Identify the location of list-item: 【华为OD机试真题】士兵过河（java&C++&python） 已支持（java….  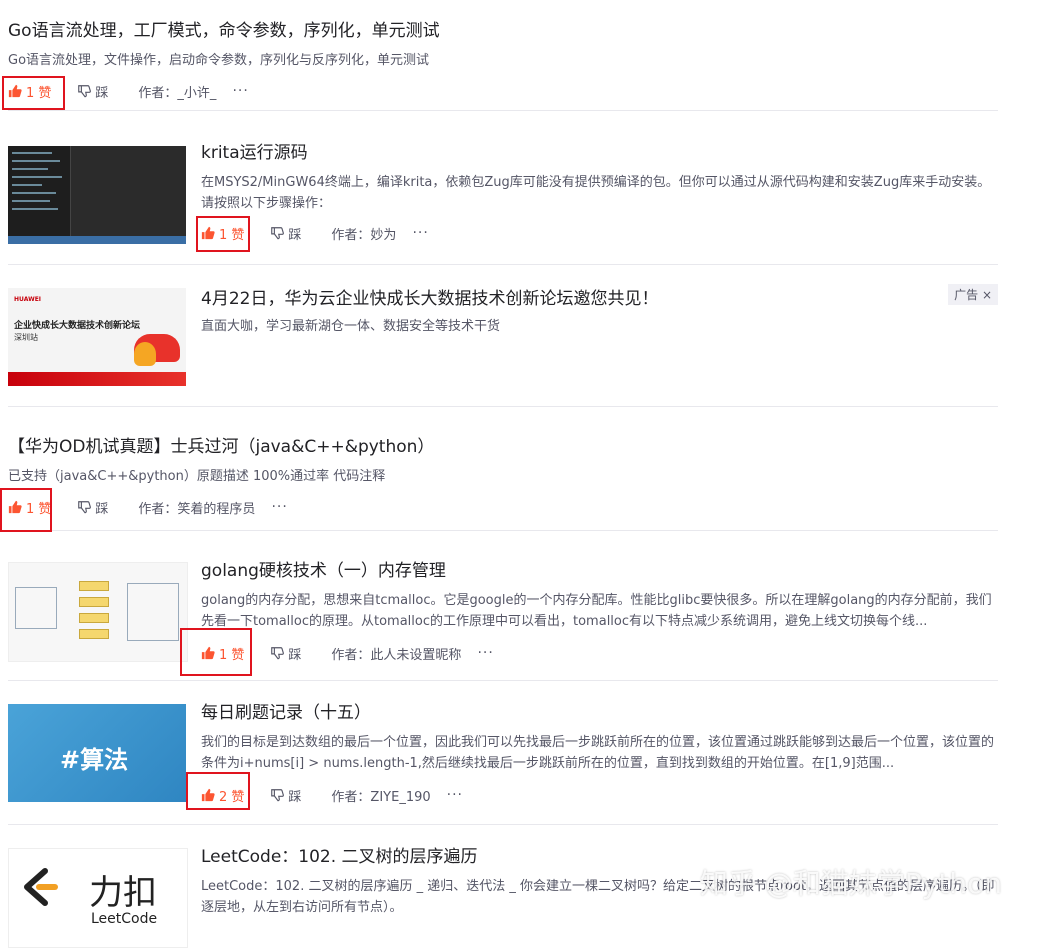
(503, 478).